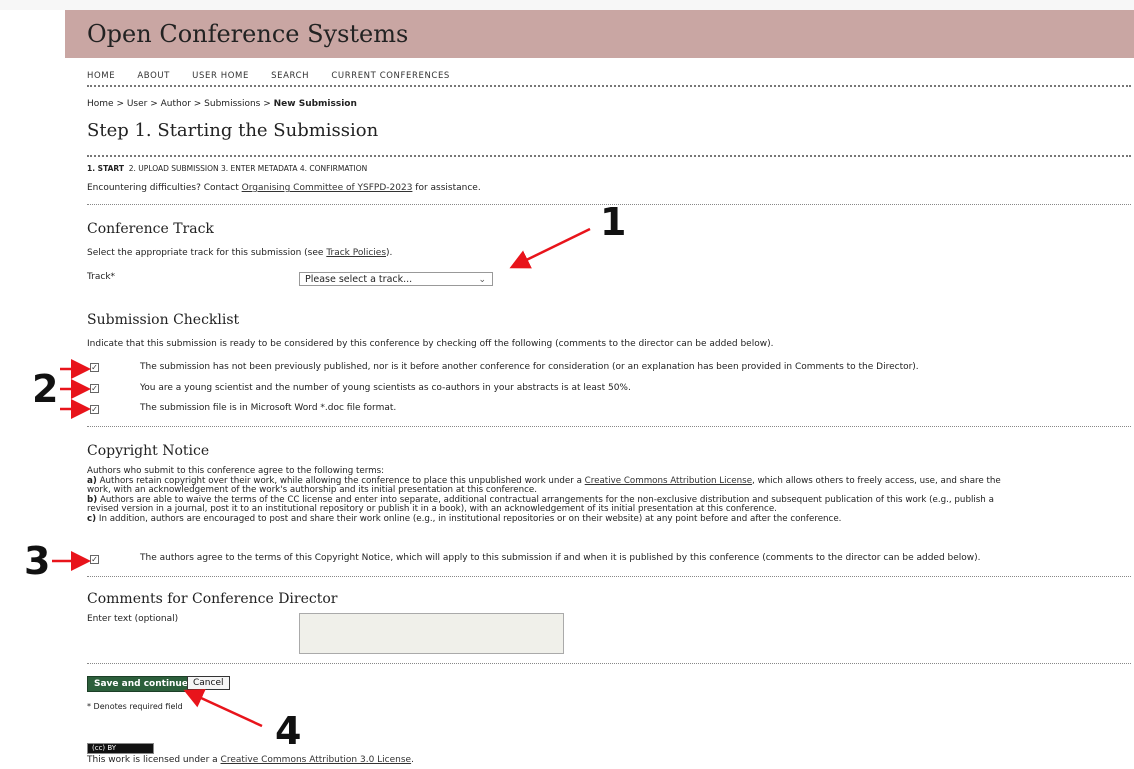  I want to click on annotation-number-2: 2, so click(45, 389).